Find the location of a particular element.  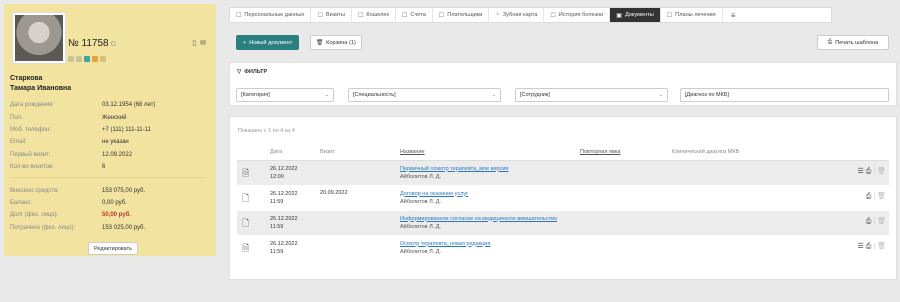

print-template-button: ⎙ Печать шаблона is located at coordinates (853, 42).